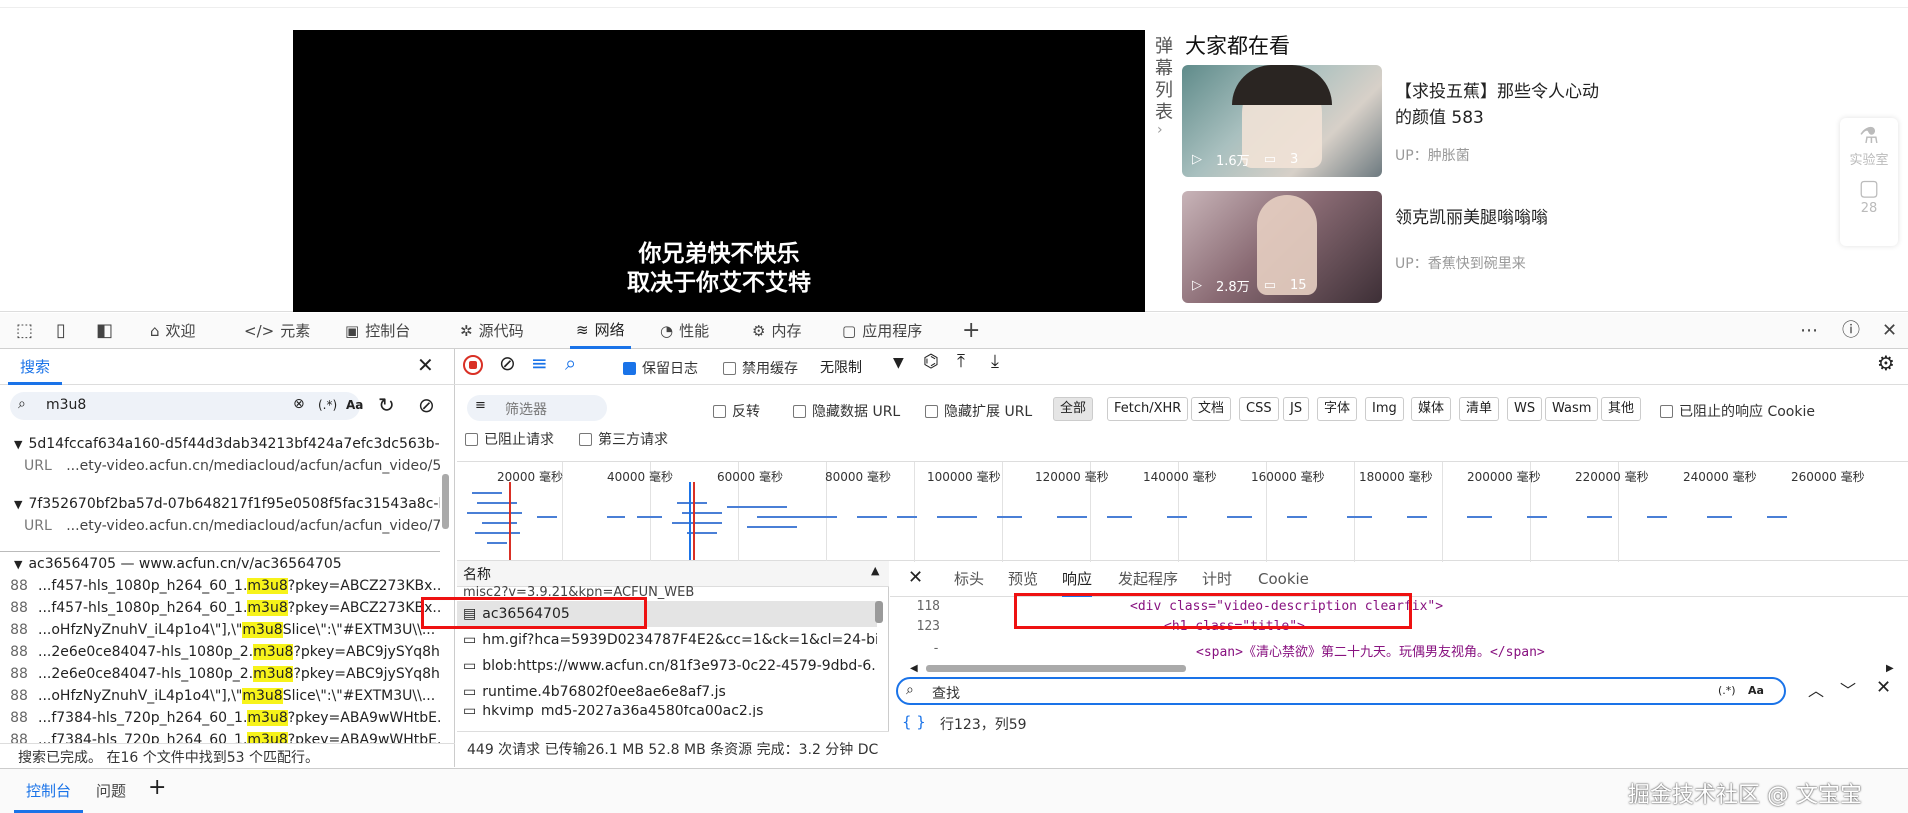 The width and height of the screenshot is (1908, 813). What do you see at coordinates (1148, 409) in the screenshot?
I see `type-filter-xhr: Fetch/XHR` at bounding box center [1148, 409].